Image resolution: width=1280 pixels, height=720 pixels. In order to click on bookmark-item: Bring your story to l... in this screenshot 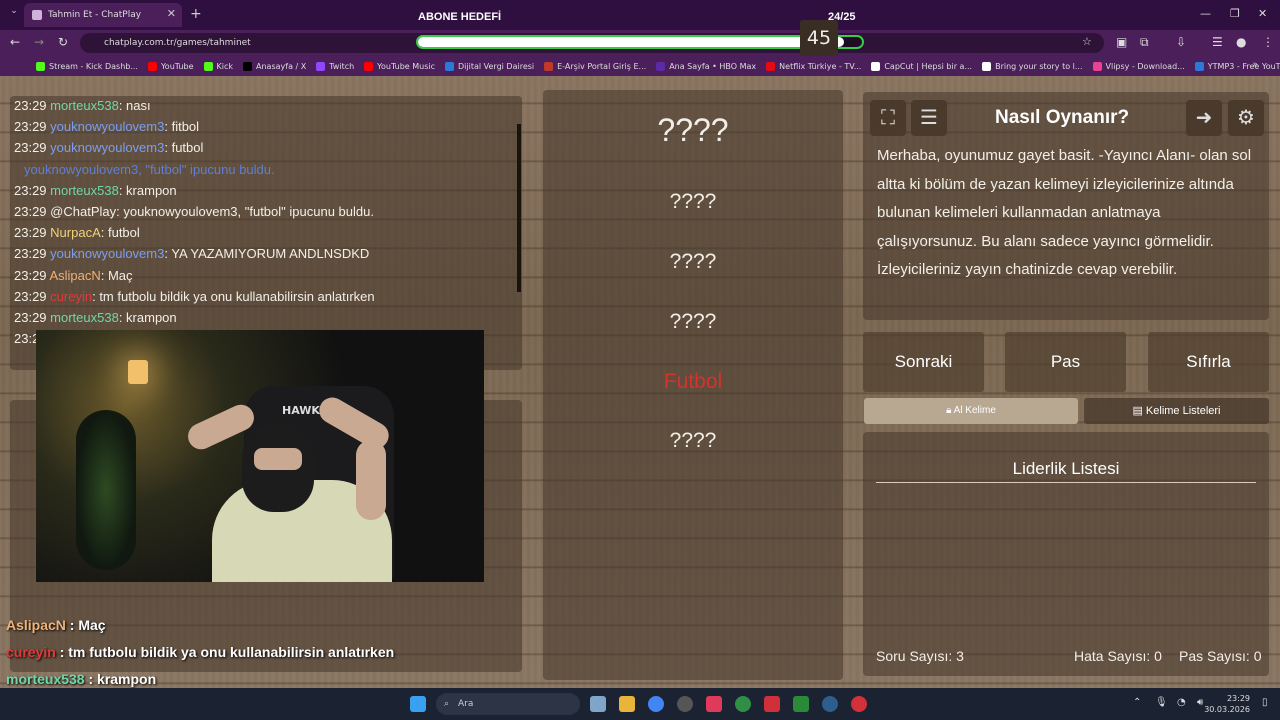, I will do `click(1032, 66)`.